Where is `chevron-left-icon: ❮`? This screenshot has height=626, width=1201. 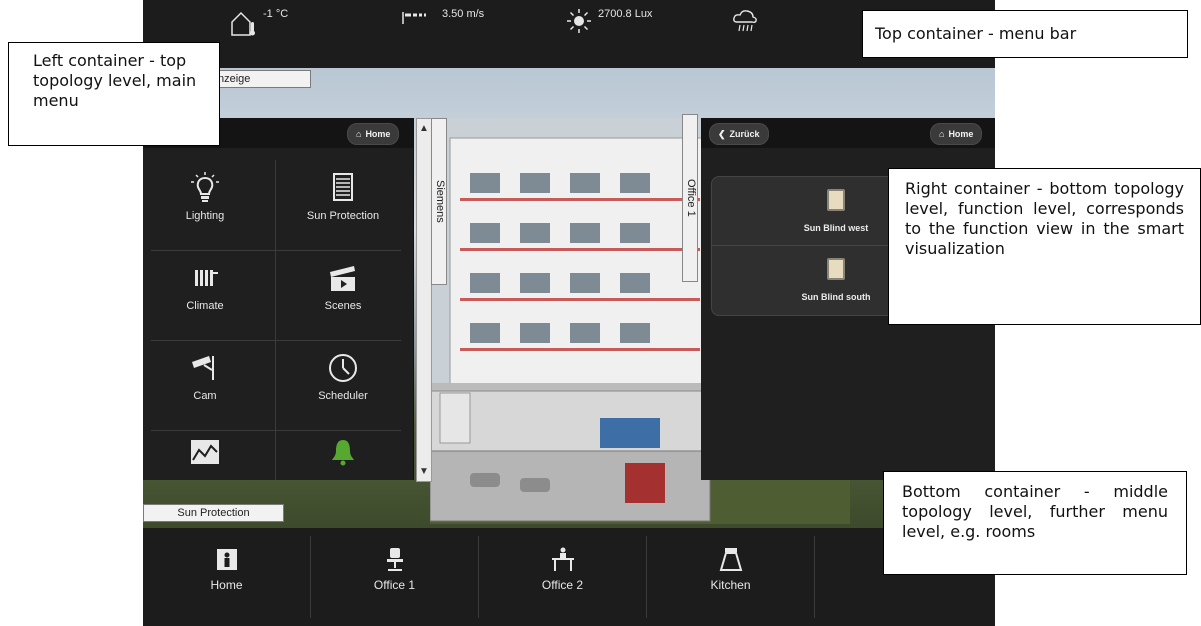 chevron-left-icon: ❮ is located at coordinates (722, 133).